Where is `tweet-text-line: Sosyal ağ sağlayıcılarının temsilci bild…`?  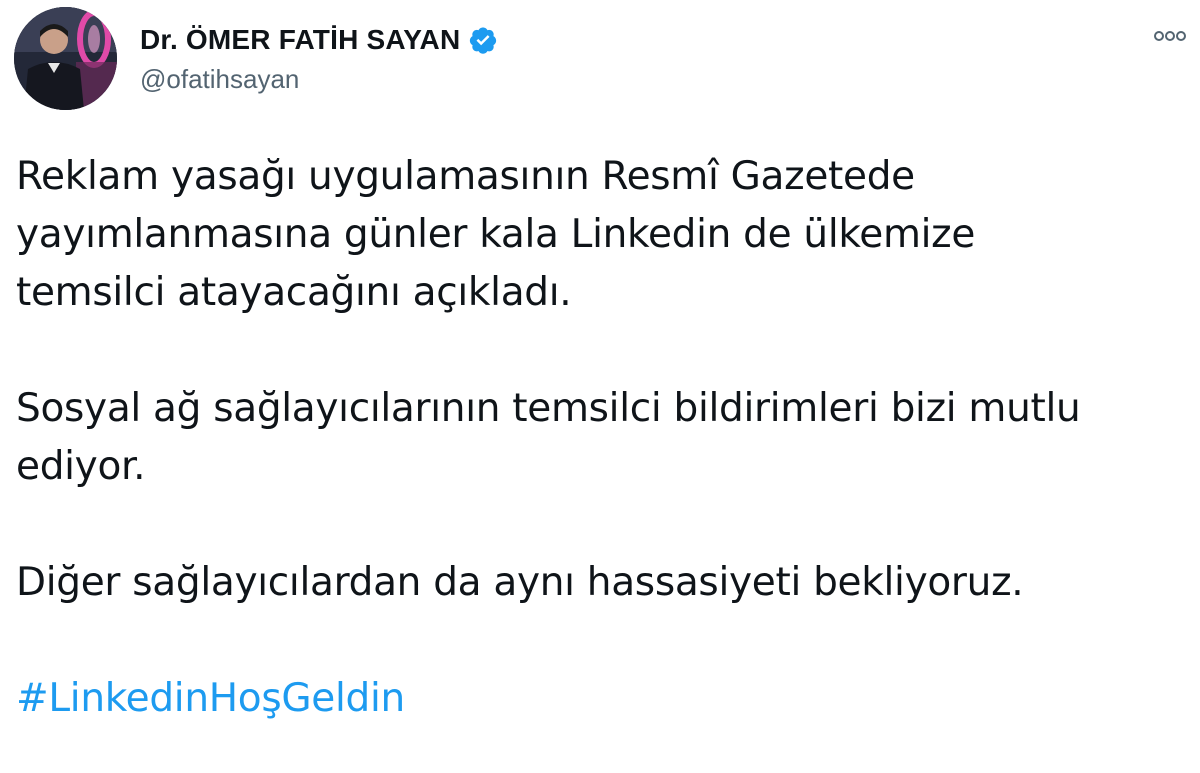
tweet-text-line: Sosyal ağ sağlayıcılarının temsilci bild… is located at coordinates (548, 408).